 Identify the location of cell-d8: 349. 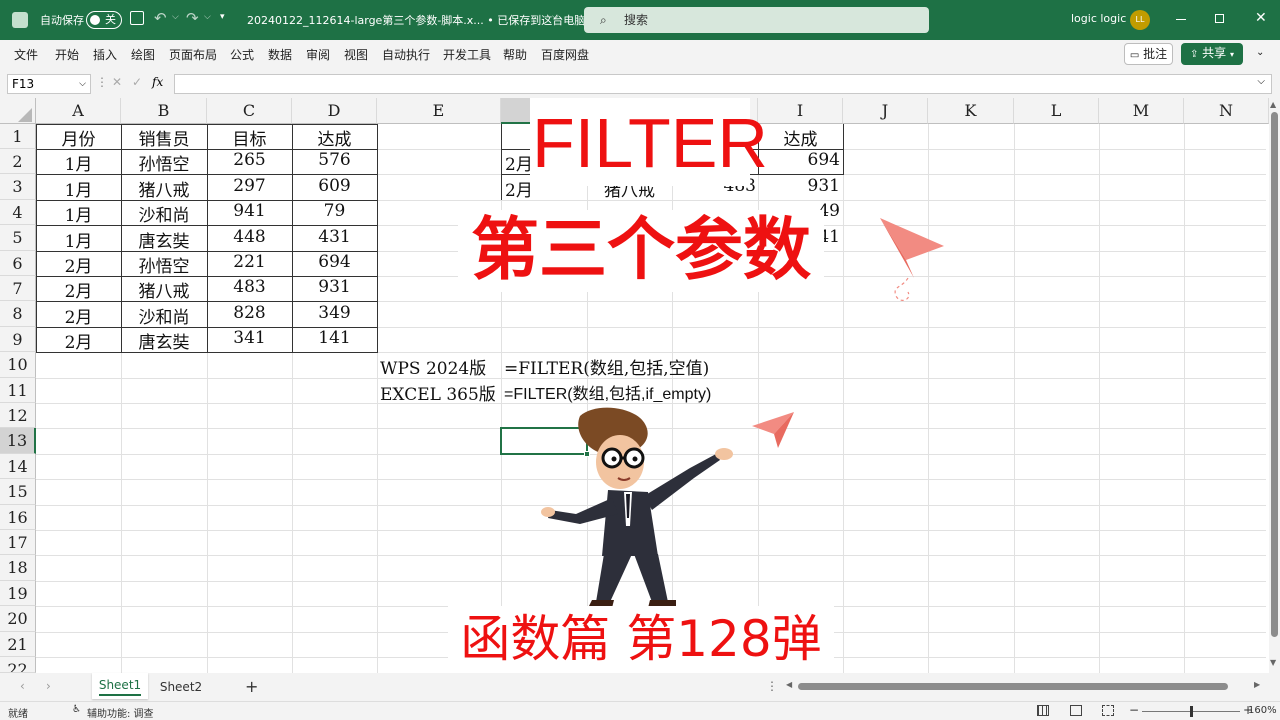
(334, 313).